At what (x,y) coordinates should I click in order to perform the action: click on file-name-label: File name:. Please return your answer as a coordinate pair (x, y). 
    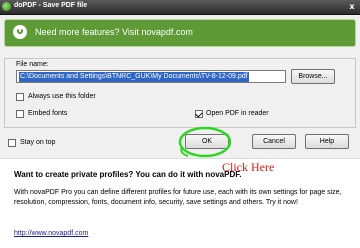
    Looking at the image, I should click on (32, 64).